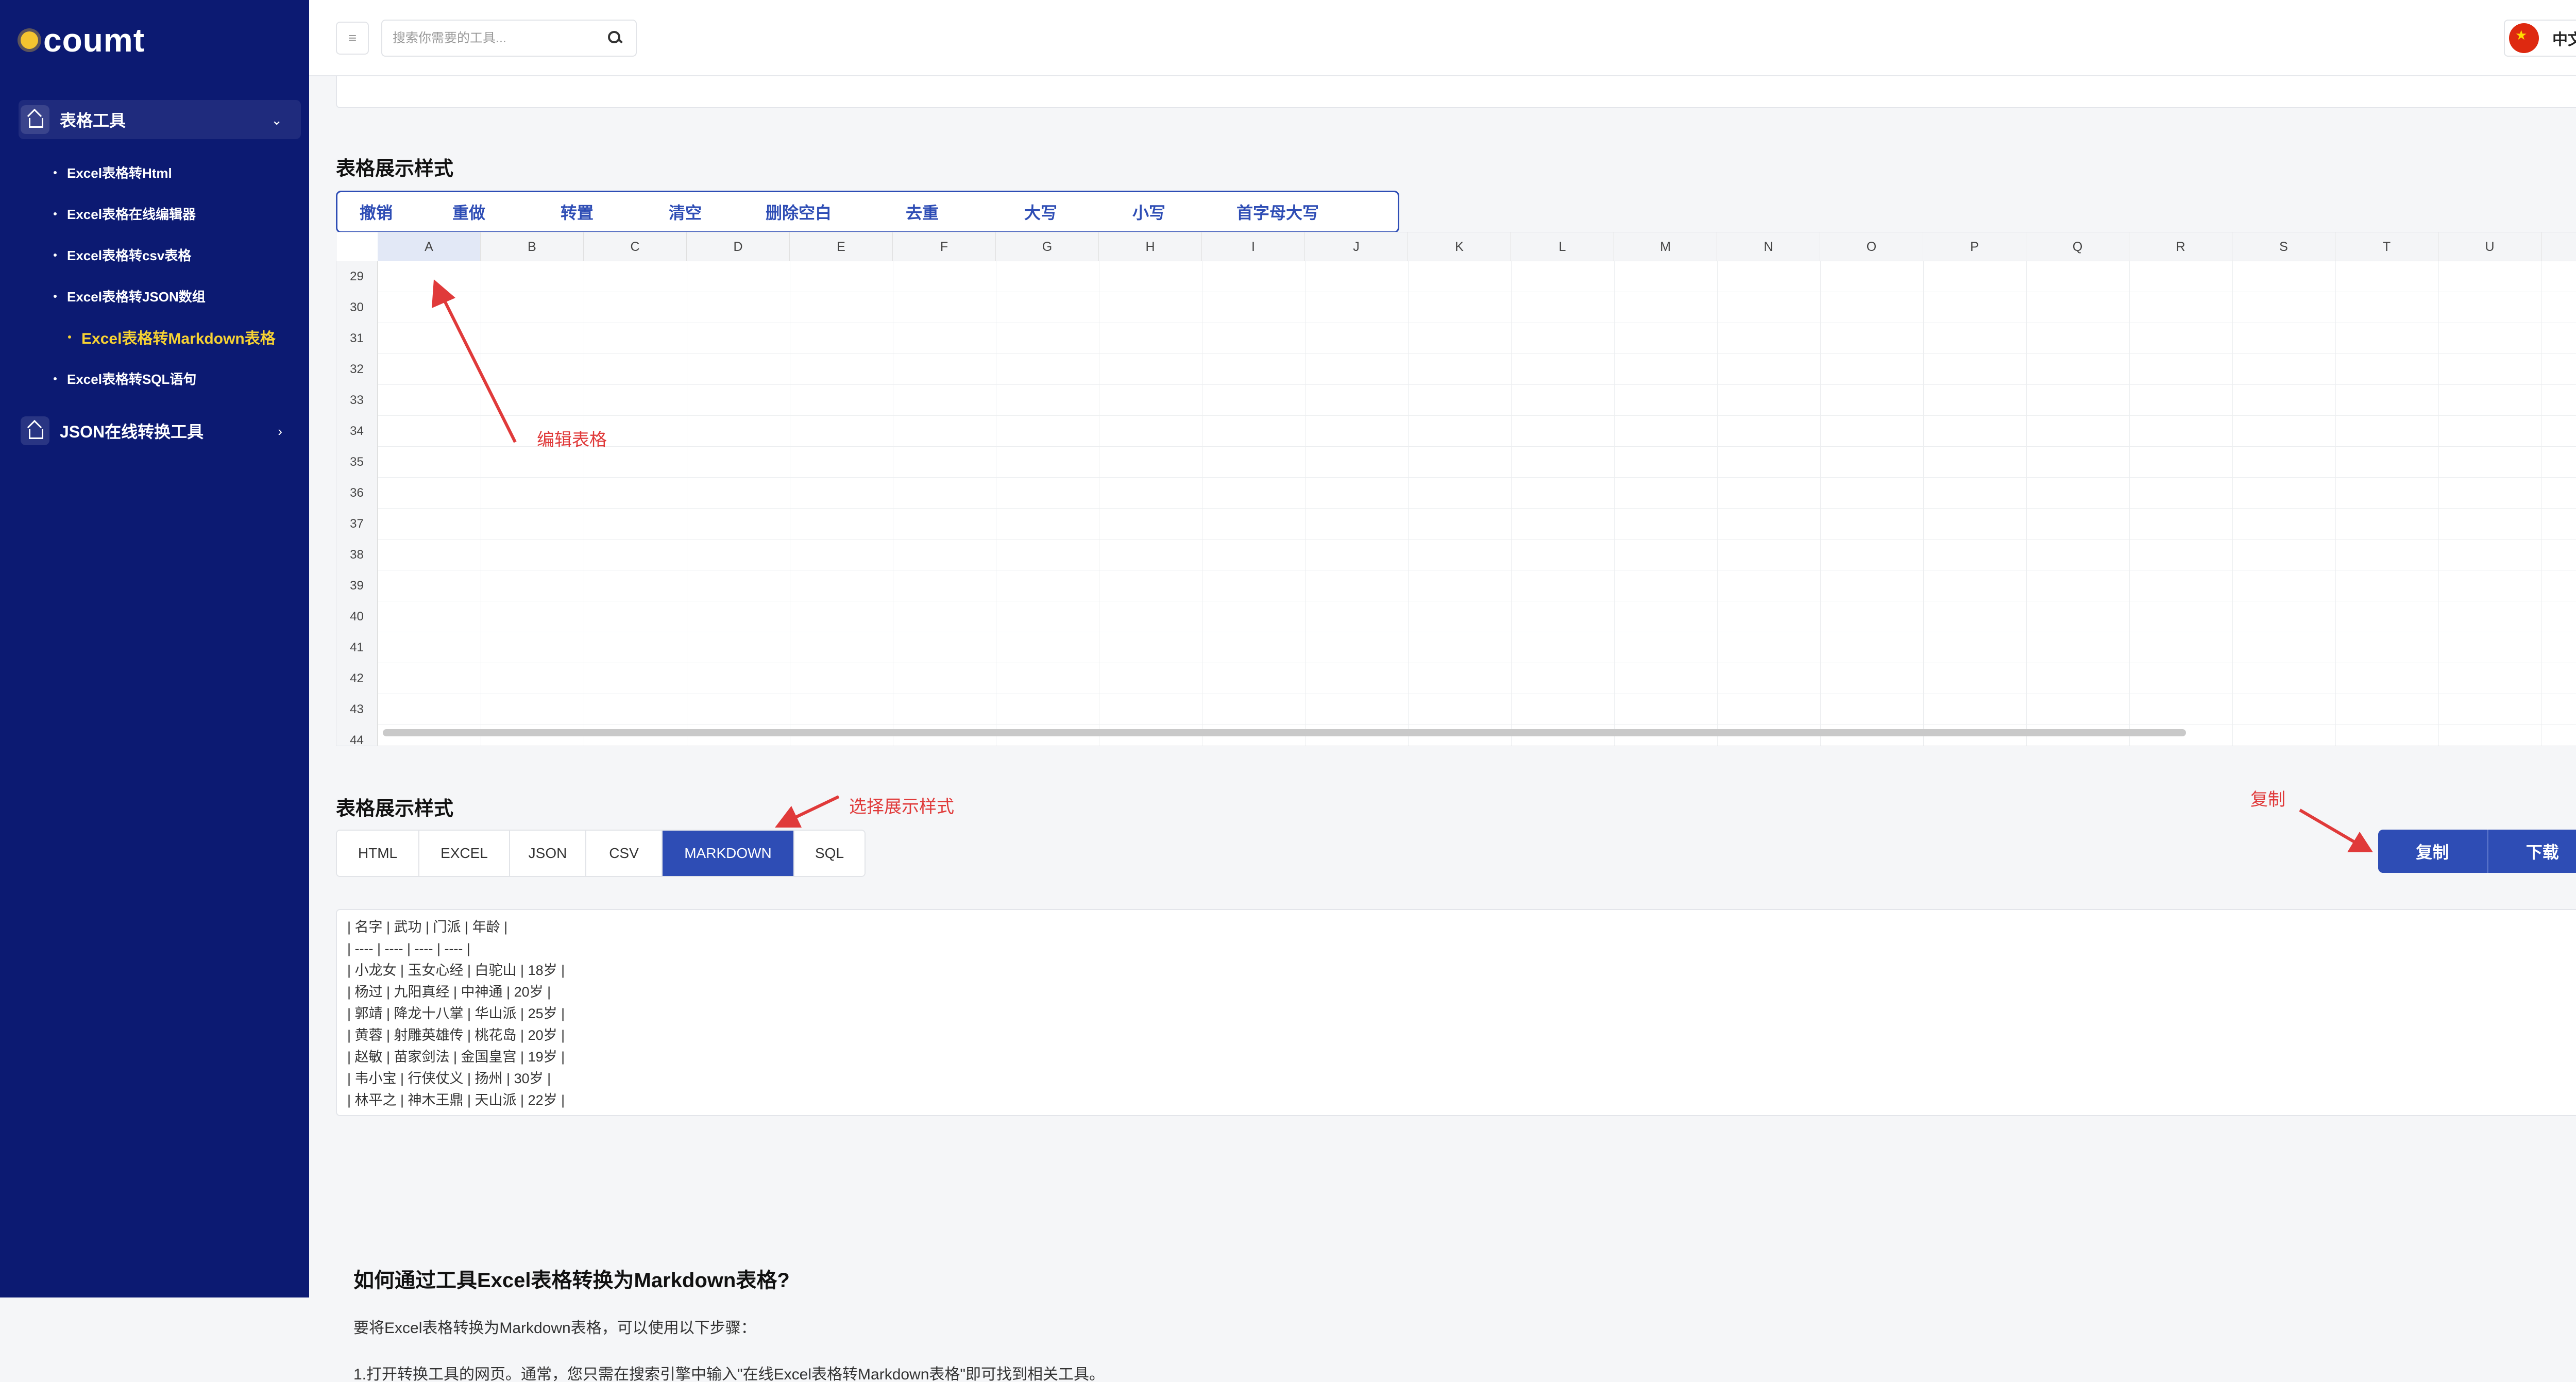 The width and height of the screenshot is (2576, 1382). What do you see at coordinates (1461, 948) in the screenshot?
I see `output-line: | ---- | ---- | ---- | ---- |` at bounding box center [1461, 948].